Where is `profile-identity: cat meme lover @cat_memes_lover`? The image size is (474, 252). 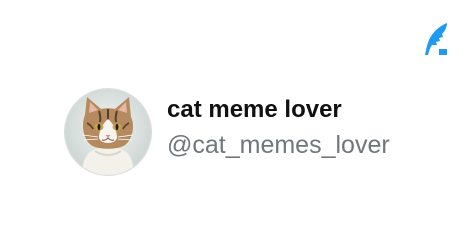
profile-identity: cat meme lover @cat_memes_lover is located at coordinates (278, 128).